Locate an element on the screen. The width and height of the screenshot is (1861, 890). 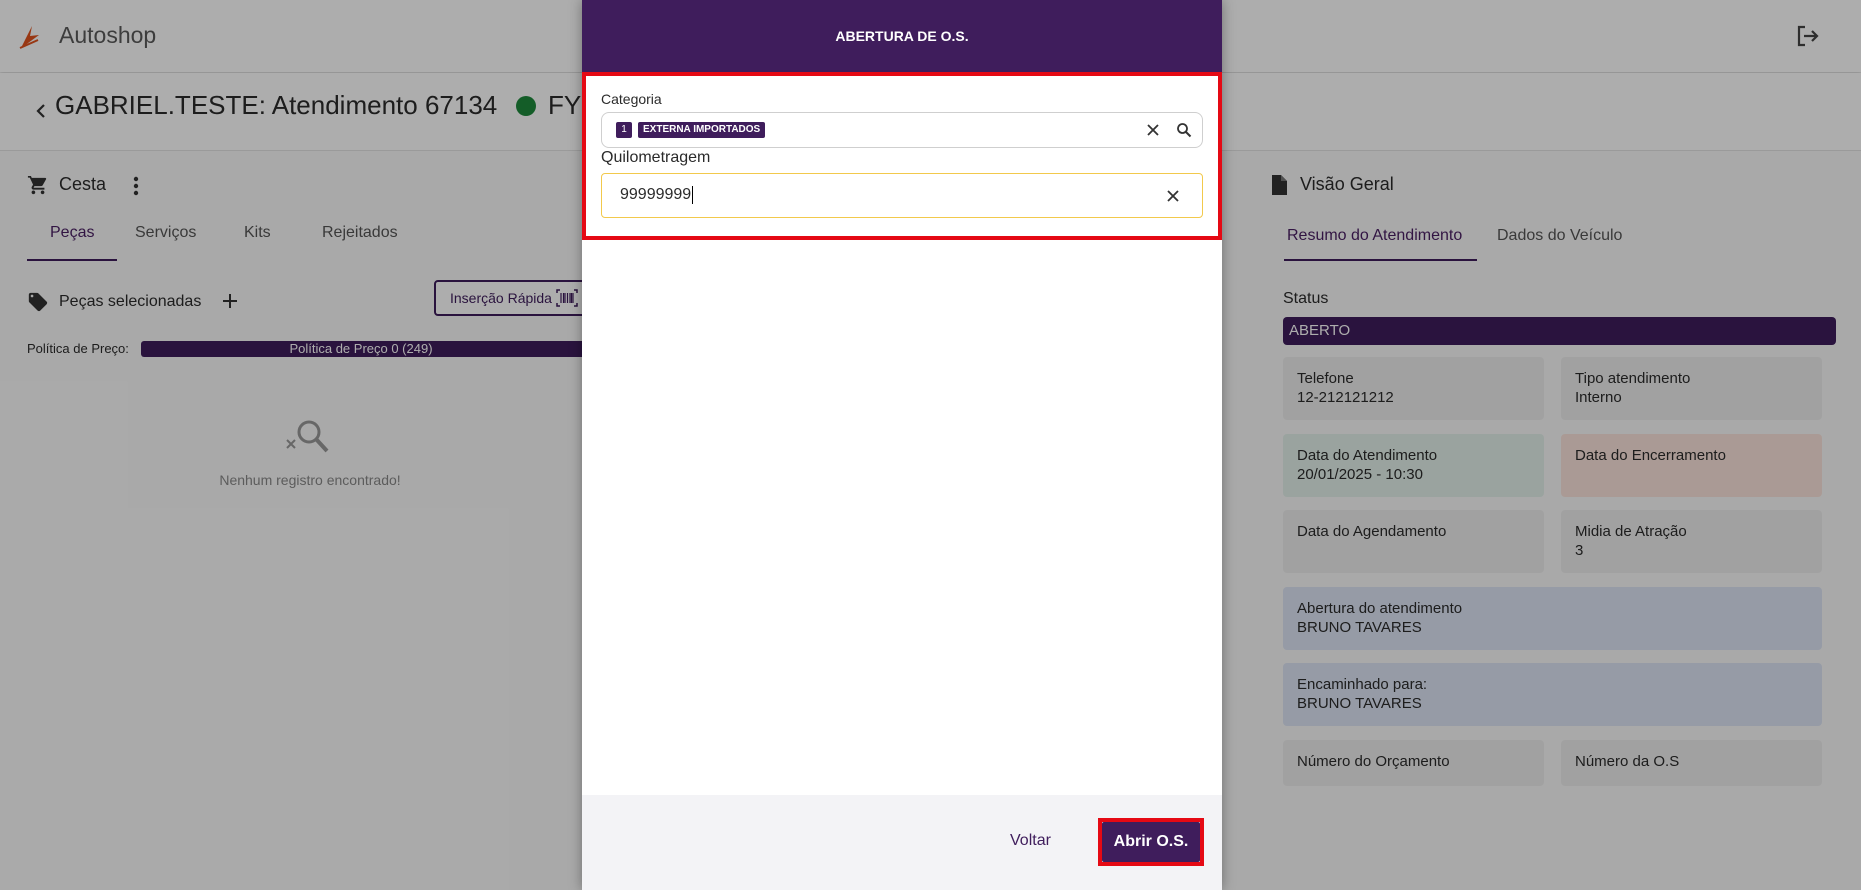
text-cursor is located at coordinates (693, 195).